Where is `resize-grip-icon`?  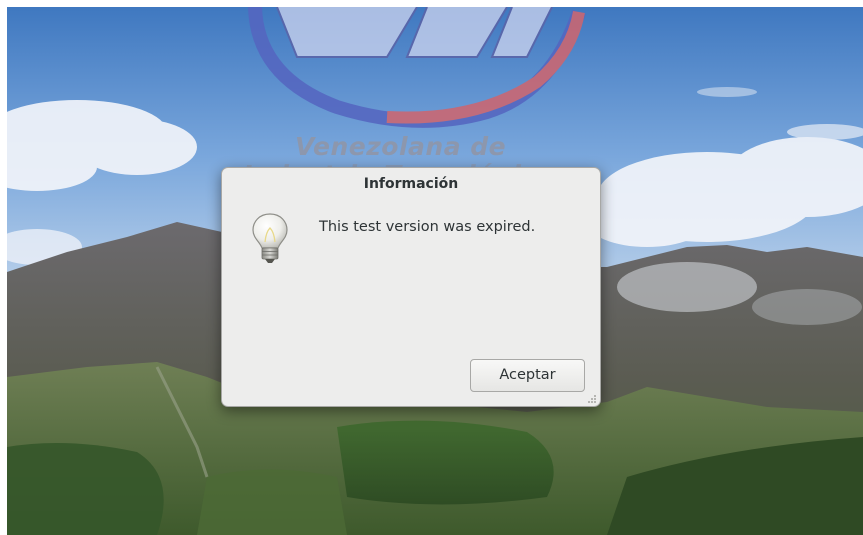
resize-grip-icon is located at coordinates (591, 397).